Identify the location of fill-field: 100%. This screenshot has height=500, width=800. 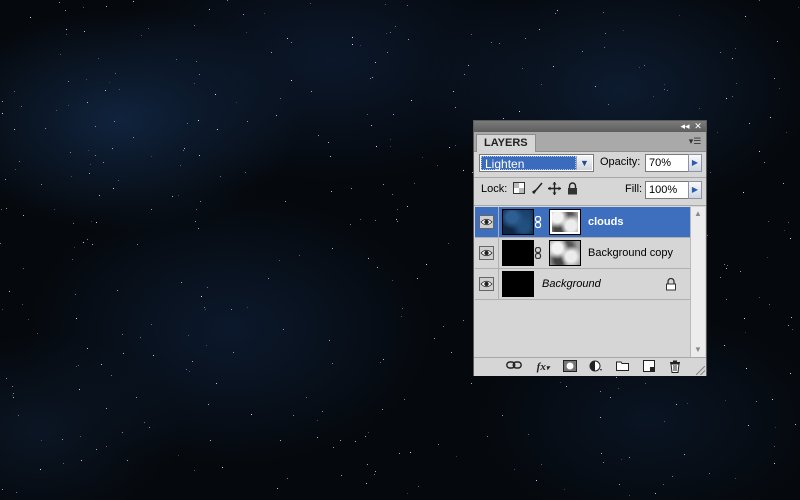
(667, 190).